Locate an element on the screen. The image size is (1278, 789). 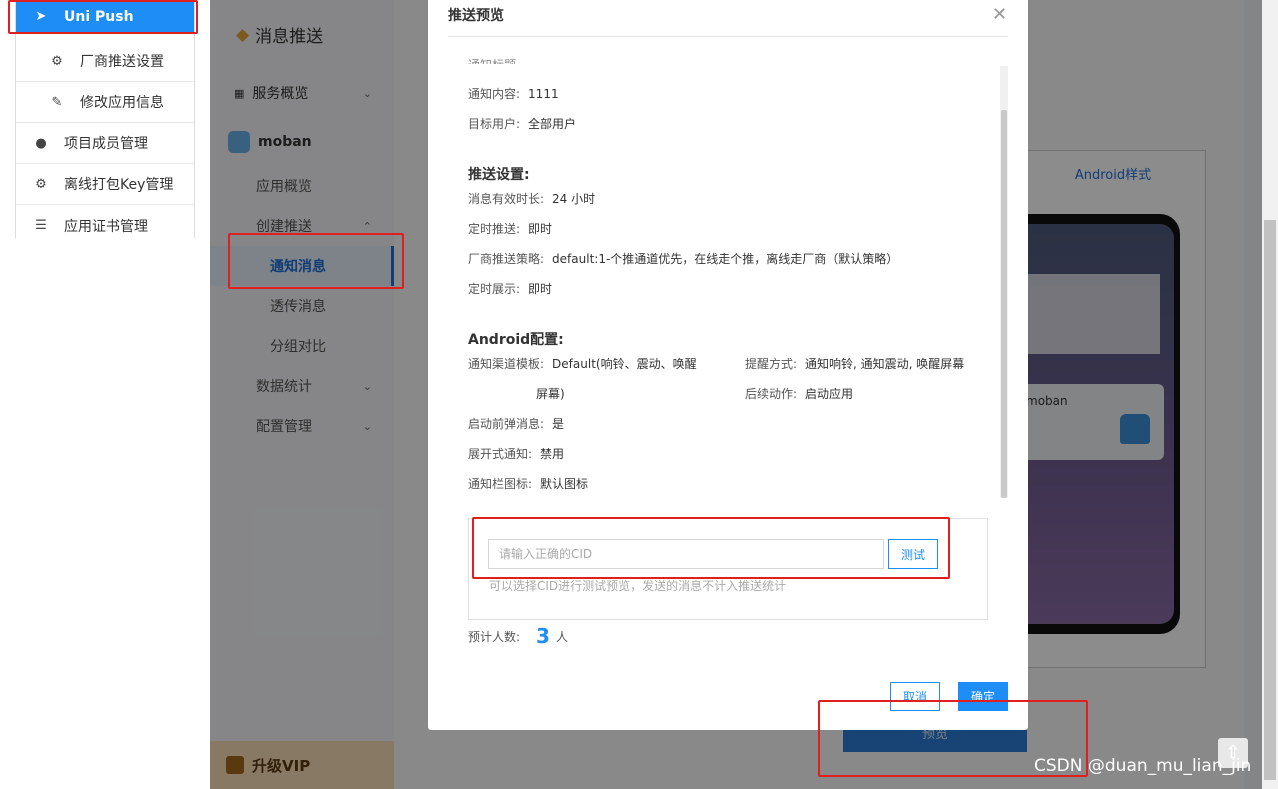
annotation-box-cid is located at coordinates (711, 548).